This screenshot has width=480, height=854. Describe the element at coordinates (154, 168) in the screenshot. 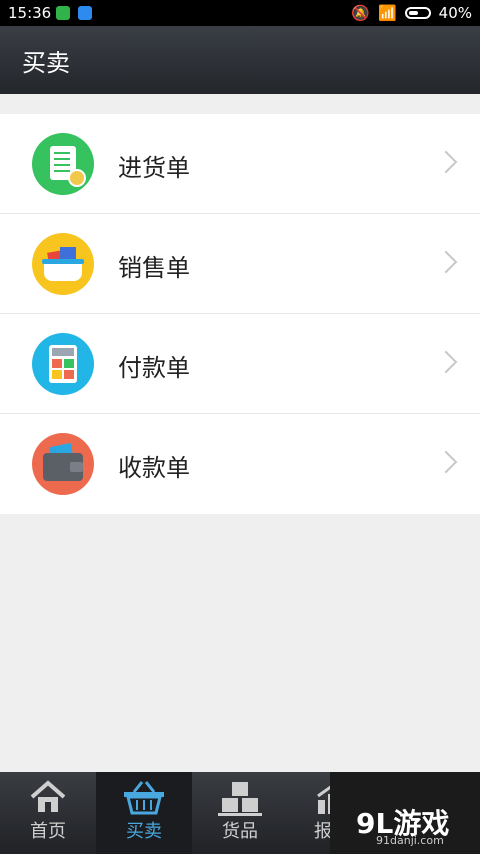

I see `list-item-label: 进货单` at that location.